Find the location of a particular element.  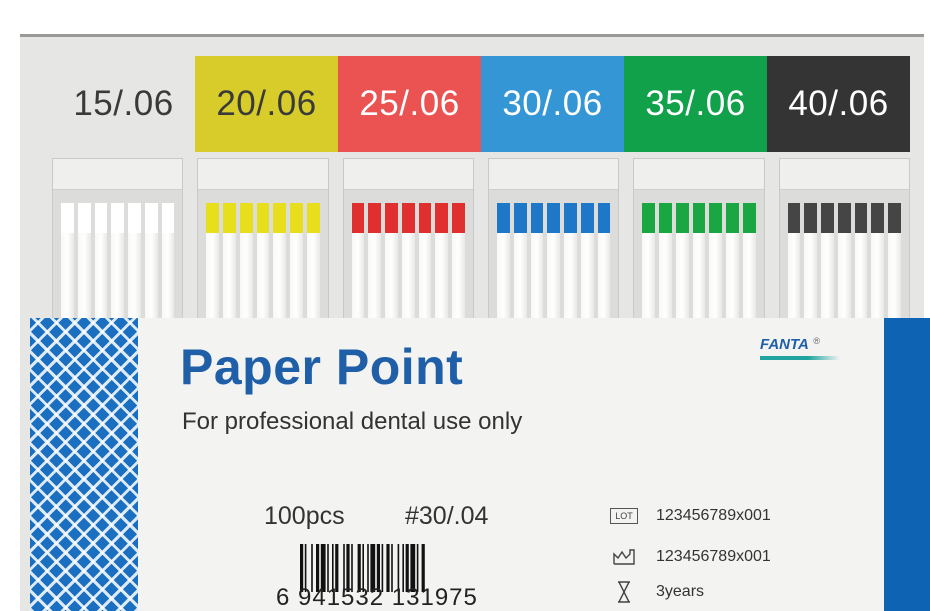

size-code: #30/.04 is located at coordinates (447, 516).